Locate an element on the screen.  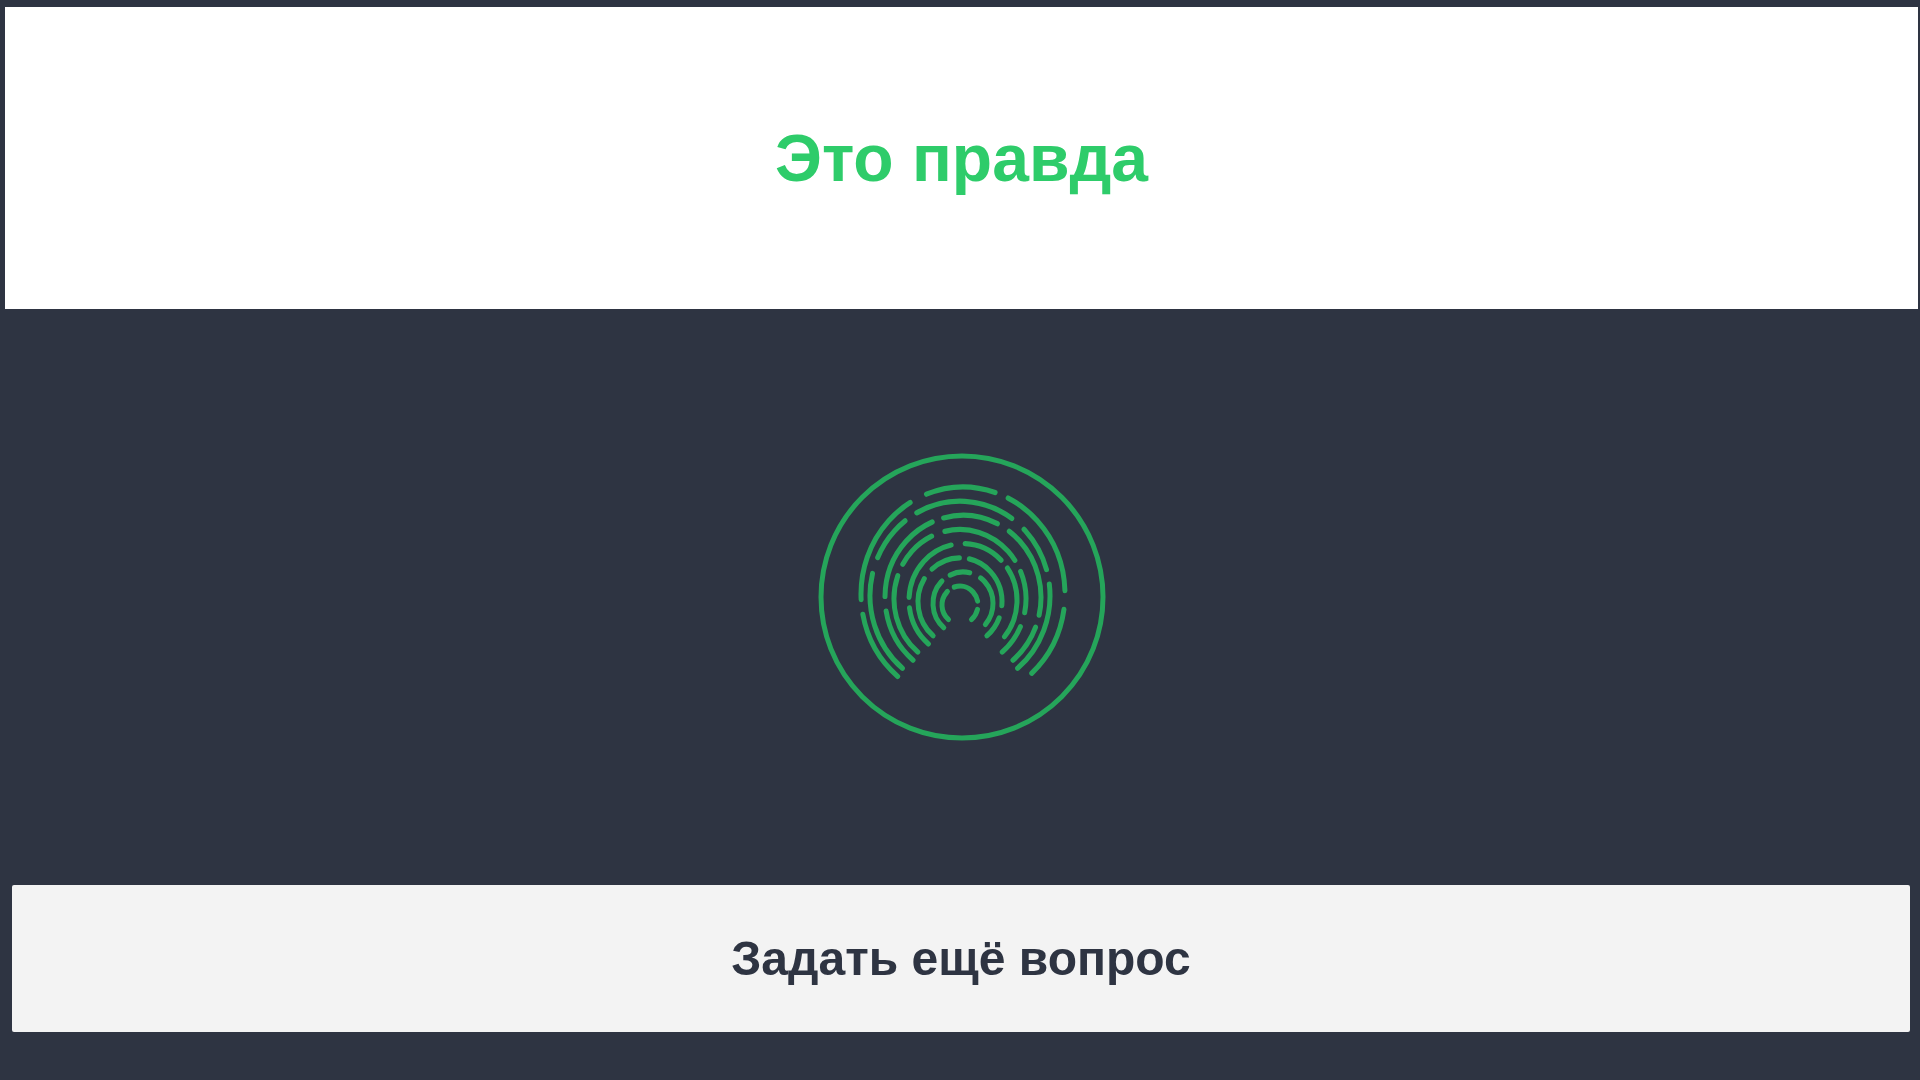
ask-again-button: Задать ещё вопрос is located at coordinates (961, 958).